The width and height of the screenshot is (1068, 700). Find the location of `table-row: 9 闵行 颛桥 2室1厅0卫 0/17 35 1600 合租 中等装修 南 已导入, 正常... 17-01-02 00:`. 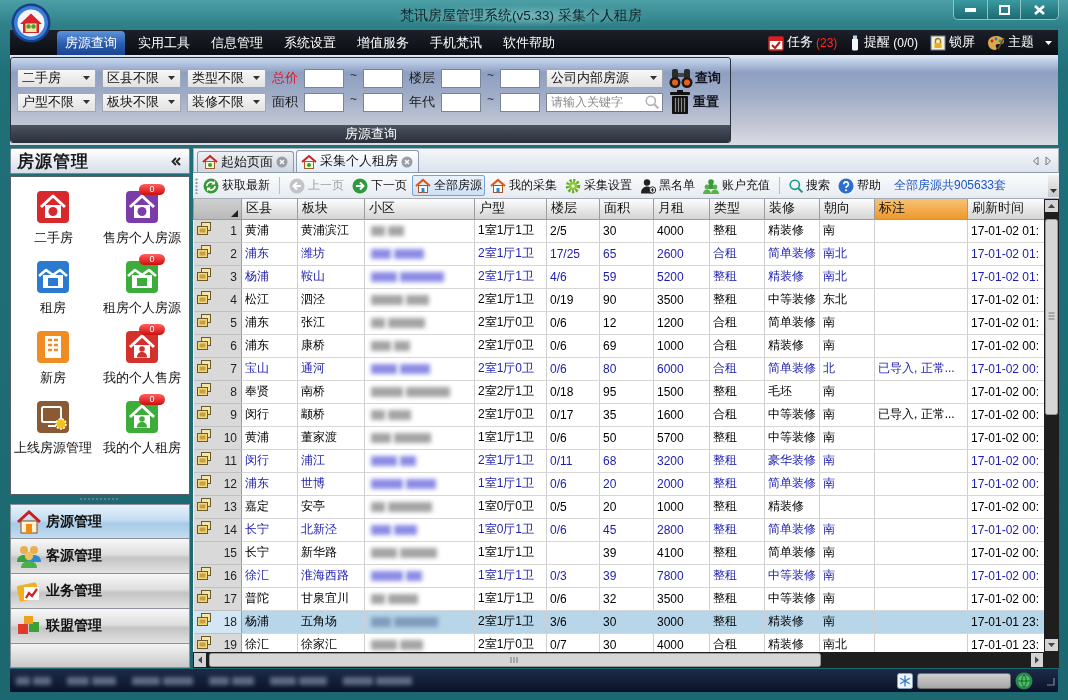

table-row: 9 闵行 颛桥 2室1厅0卫 0/17 35 1600 合租 中等装修 南 已导入, 正常... 17-01-02 00: is located at coordinates (618, 414).